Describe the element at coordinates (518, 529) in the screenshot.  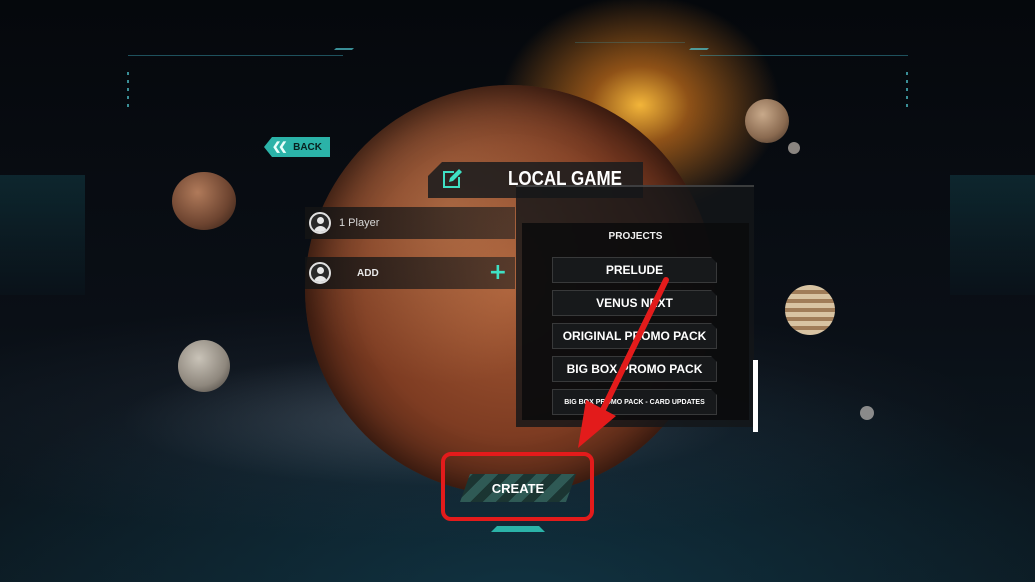
I see `create-button-base` at that location.